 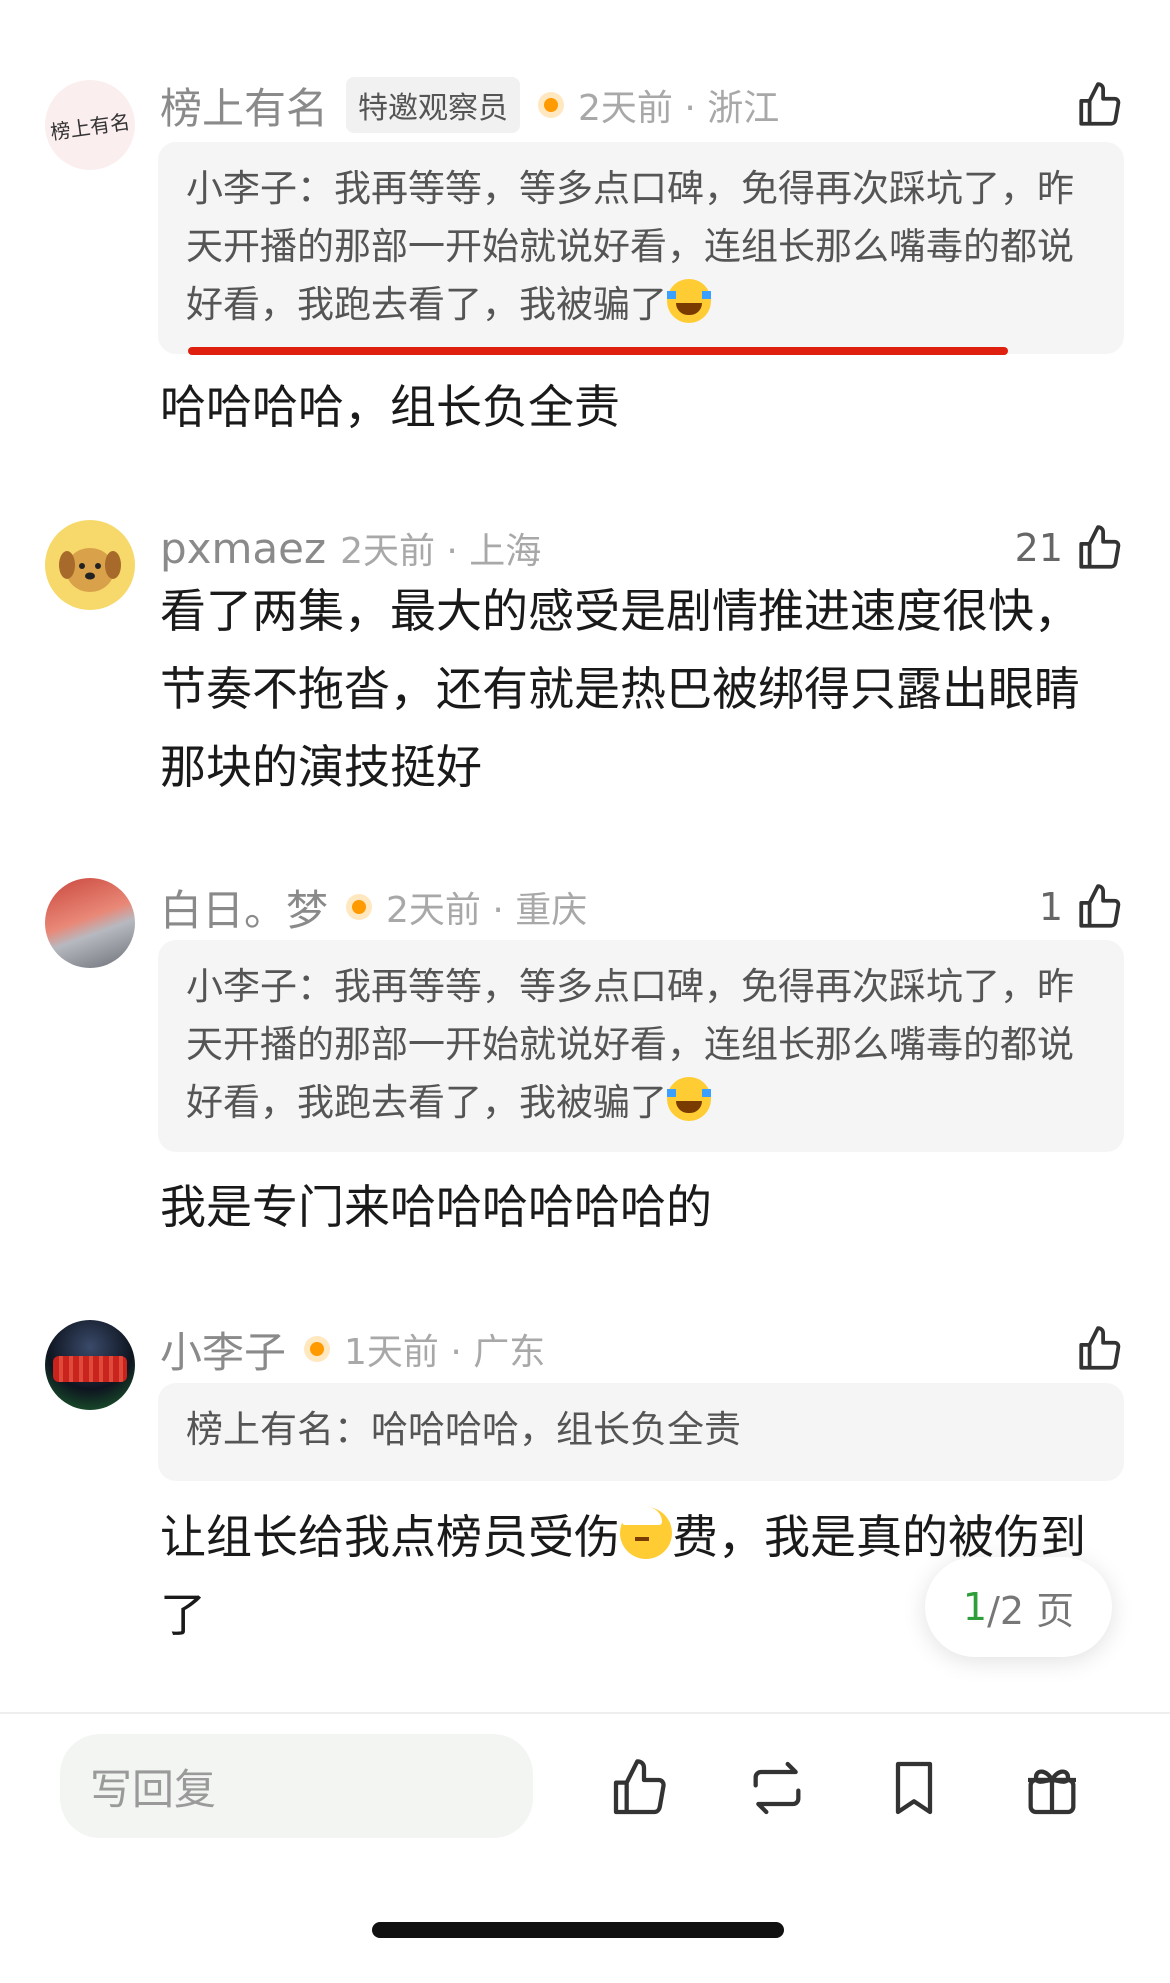 I want to click on current-page: 1, so click(x=975, y=1607).